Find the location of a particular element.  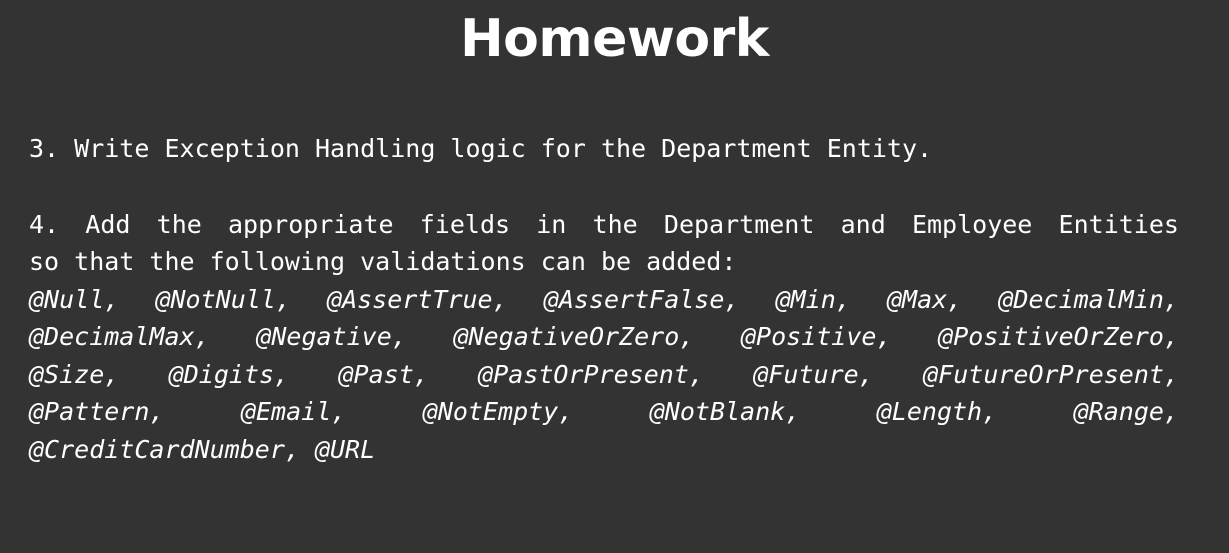

annotation-line: @CreditCardNumber, @URL is located at coordinates (604, 450).